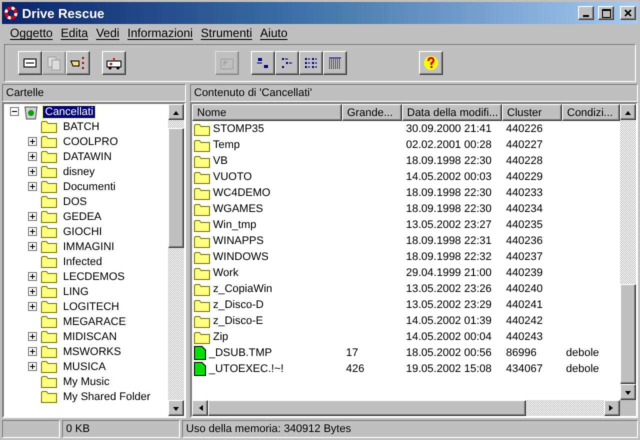 This screenshot has height=440, width=640. What do you see at coordinates (84, 366) in the screenshot?
I see `tree-item: MUSICA` at bounding box center [84, 366].